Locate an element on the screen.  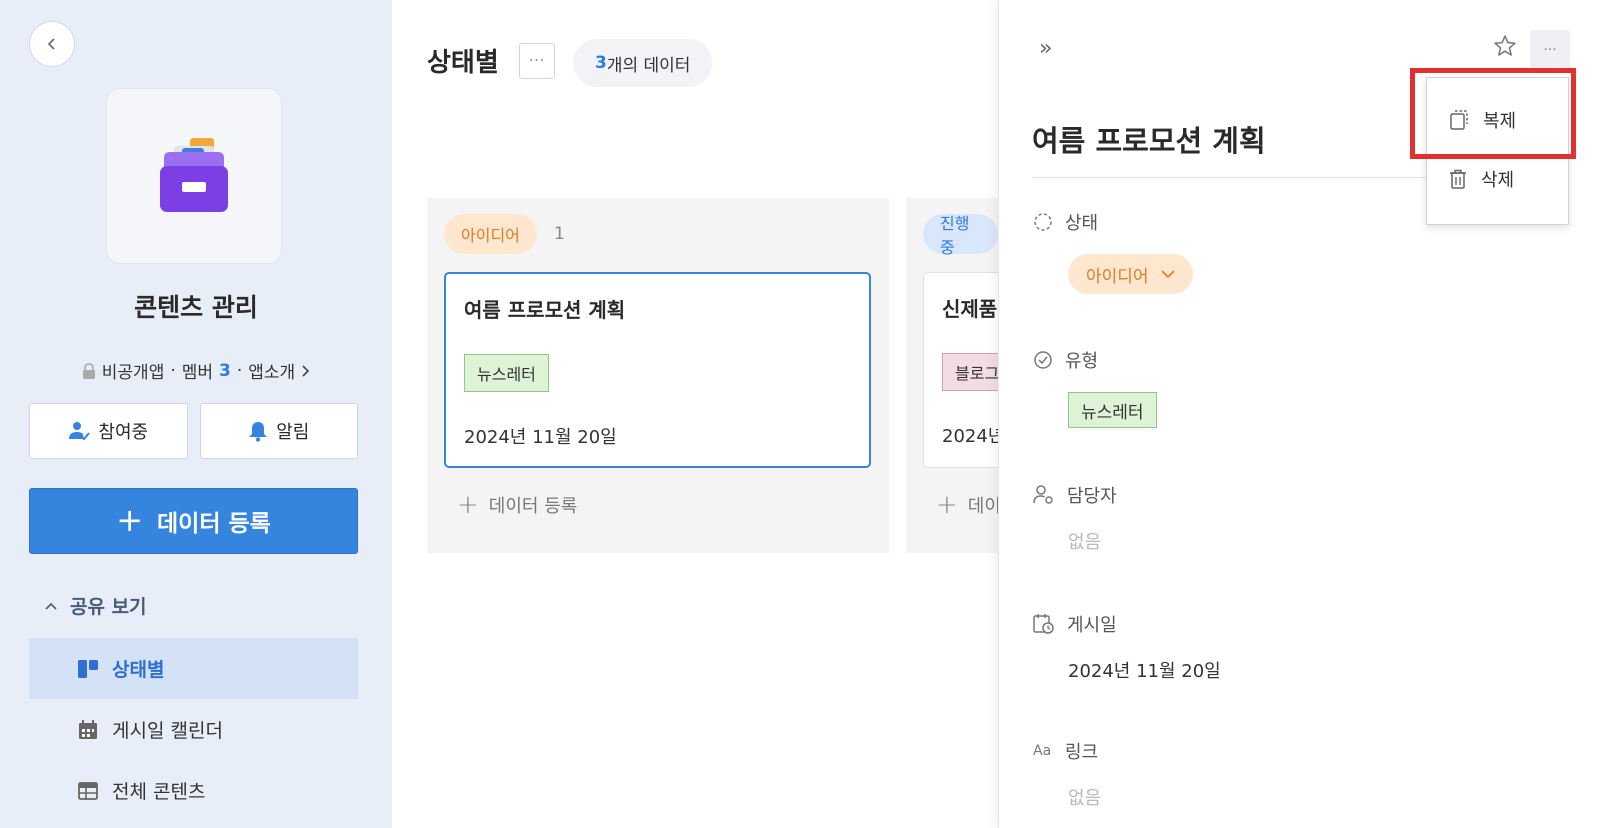
board-card: 신제품 블로그 2024년 is located at coordinates (960, 370).